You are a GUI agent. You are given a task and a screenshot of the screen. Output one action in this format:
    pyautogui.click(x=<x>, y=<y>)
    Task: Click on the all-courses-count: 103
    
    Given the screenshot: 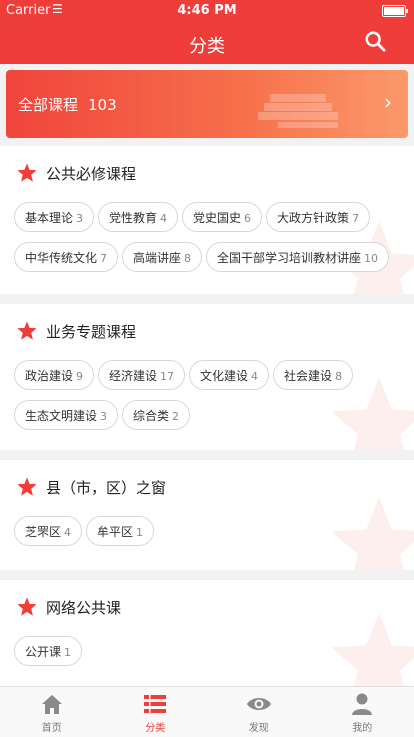 What is the action you would take?
    pyautogui.click(x=102, y=105)
    